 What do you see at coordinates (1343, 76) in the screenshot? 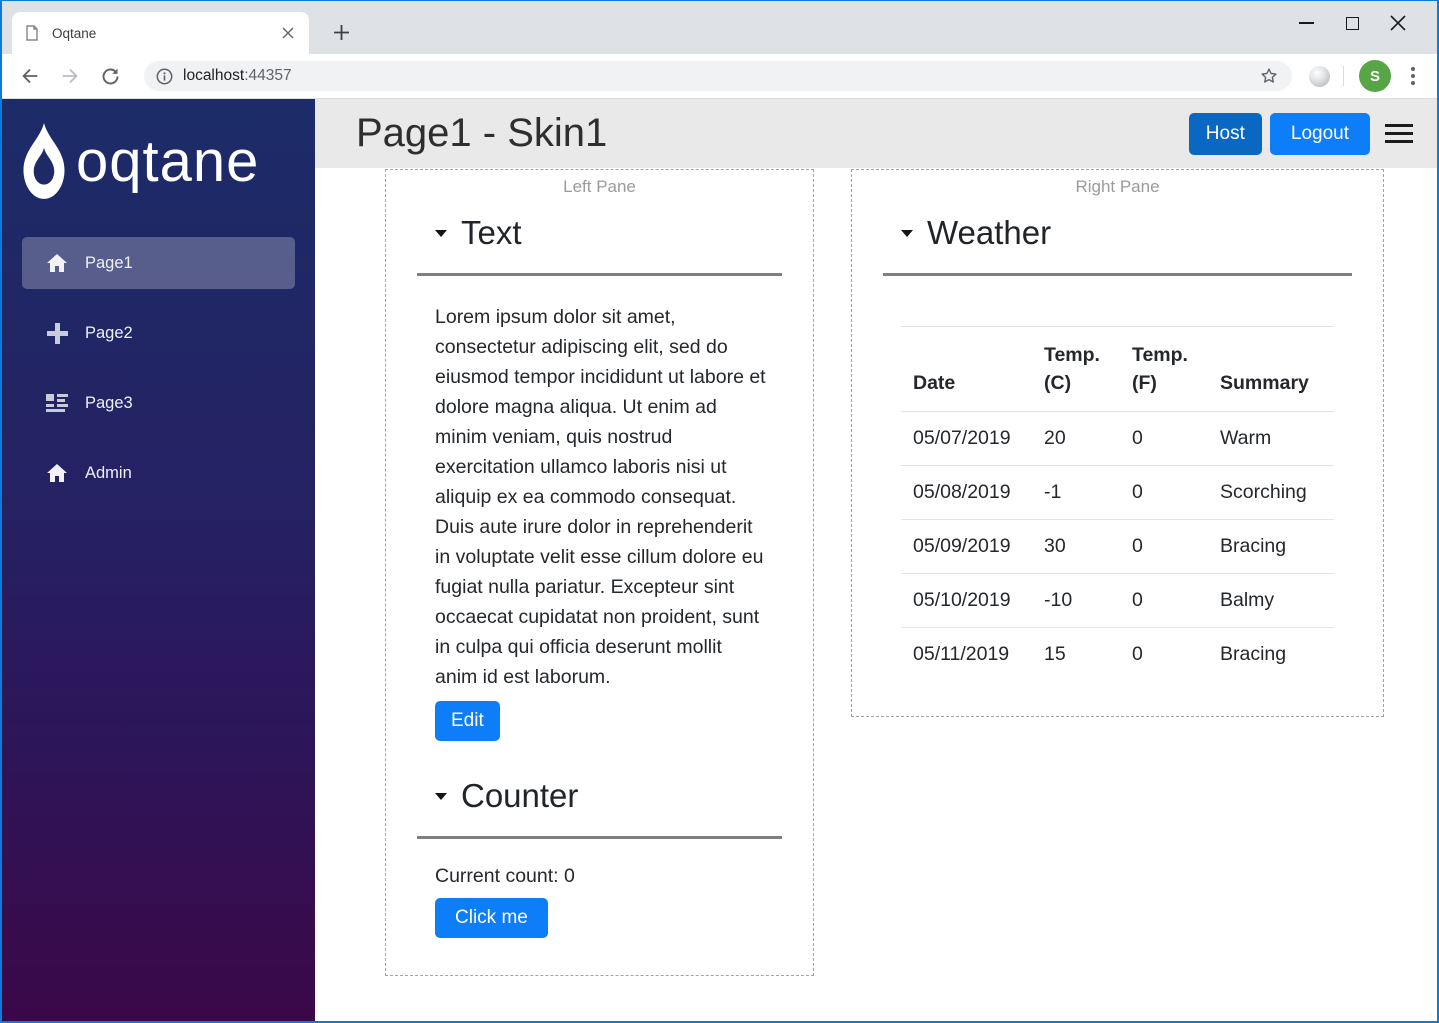
I see `toolbar-divider` at bounding box center [1343, 76].